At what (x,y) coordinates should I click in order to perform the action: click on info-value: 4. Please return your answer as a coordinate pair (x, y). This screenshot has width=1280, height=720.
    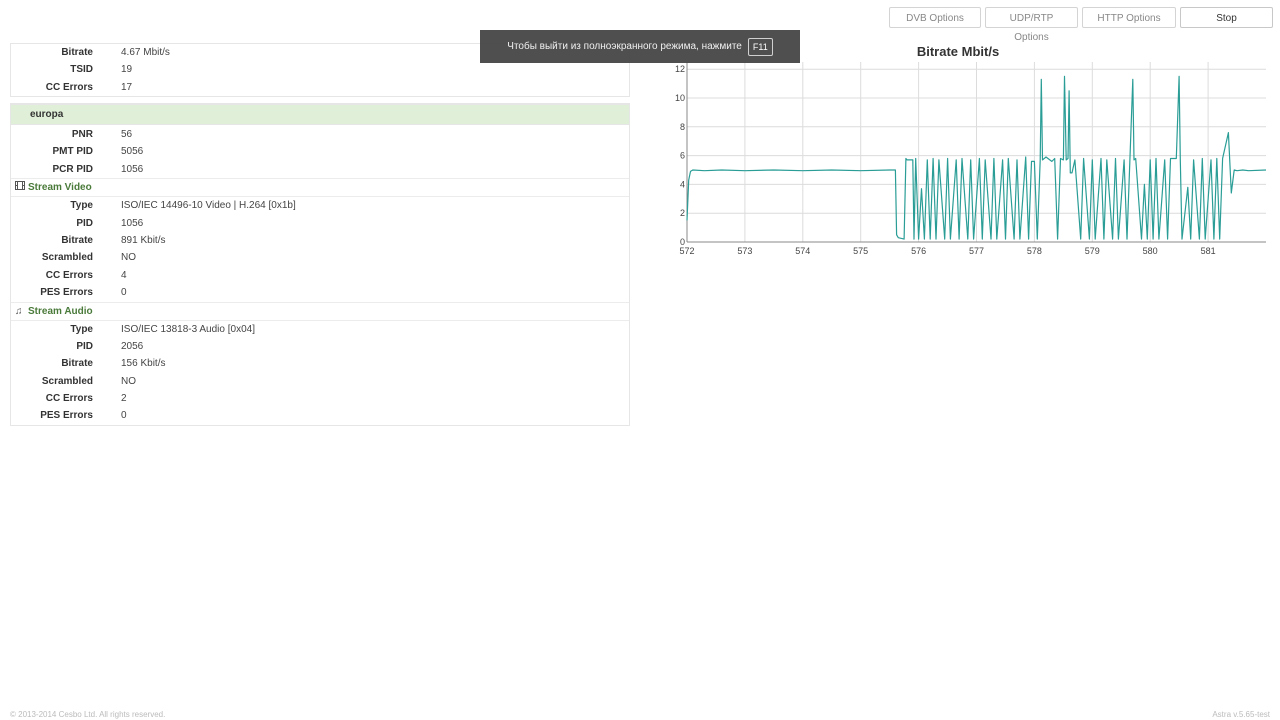
    Looking at the image, I should click on (124, 275).